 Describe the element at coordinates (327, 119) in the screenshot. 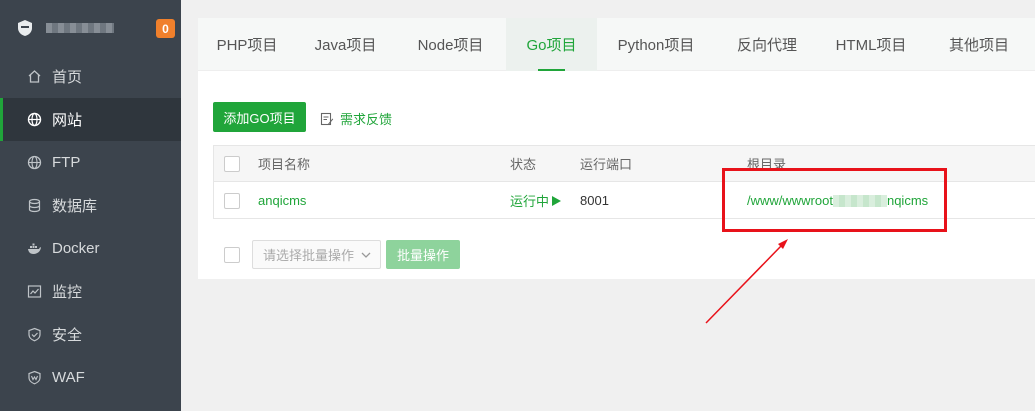

I see `edit-icon` at that location.